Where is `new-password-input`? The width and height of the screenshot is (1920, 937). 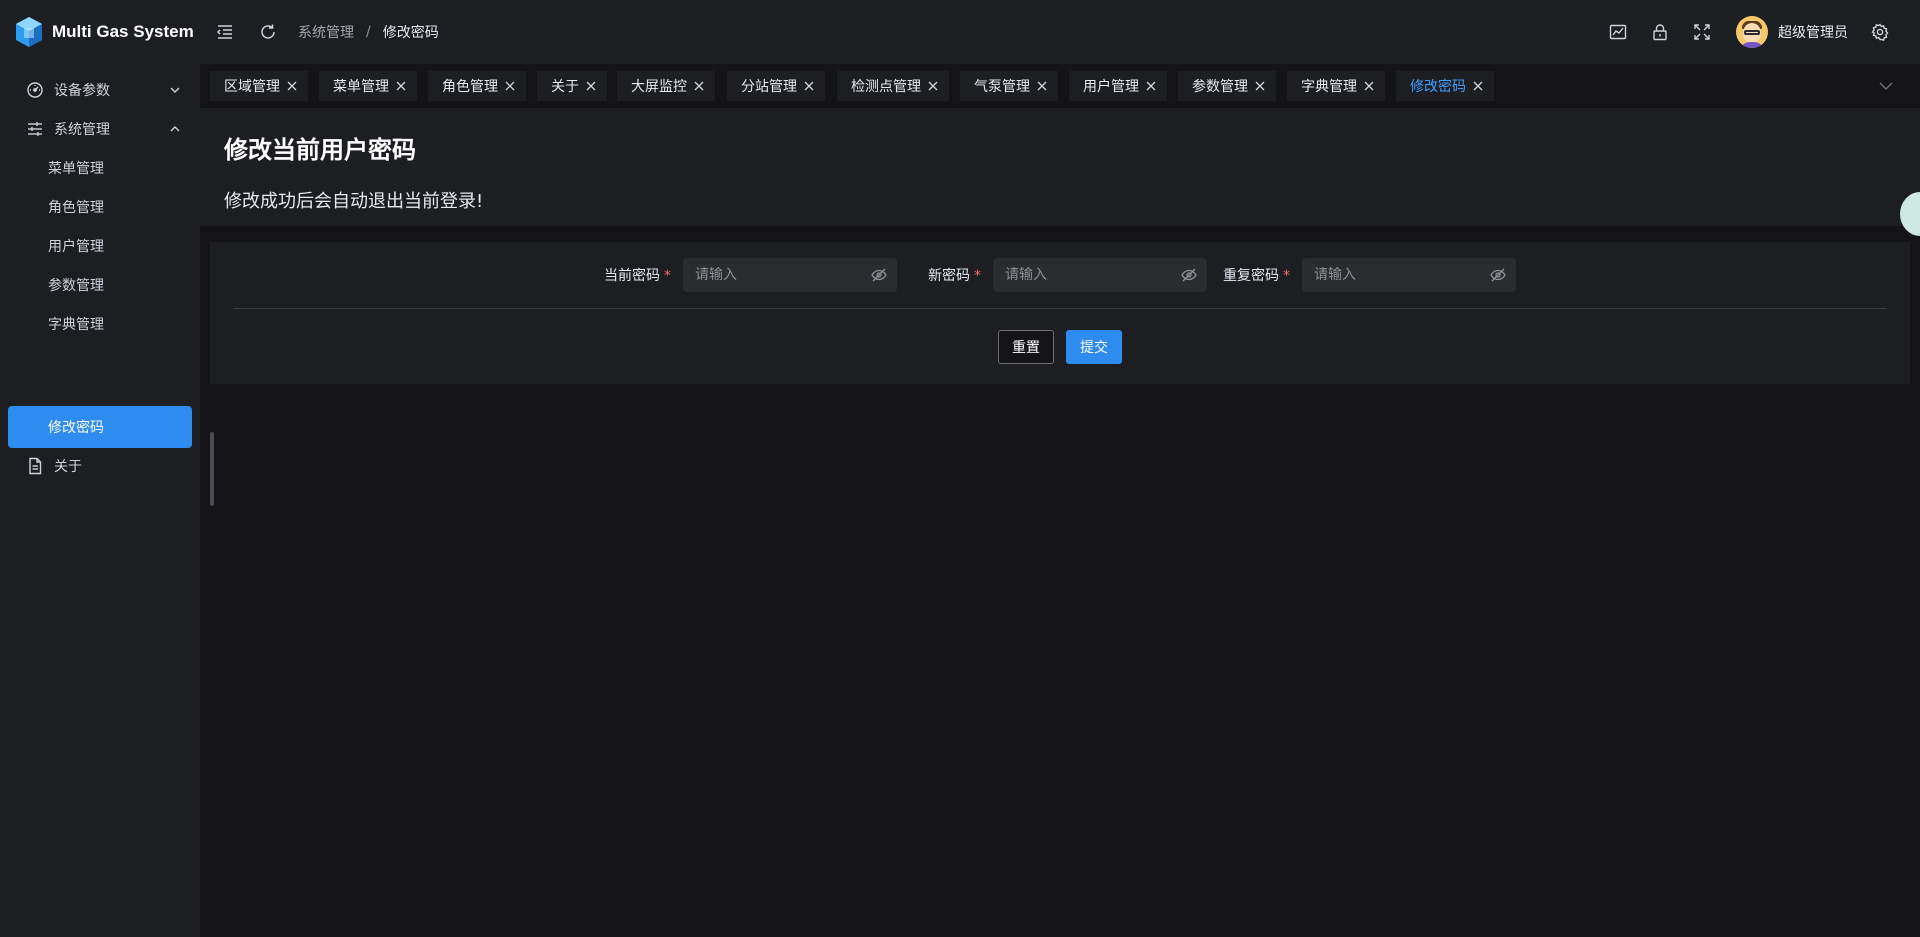
new-password-input is located at coordinates (1085, 275).